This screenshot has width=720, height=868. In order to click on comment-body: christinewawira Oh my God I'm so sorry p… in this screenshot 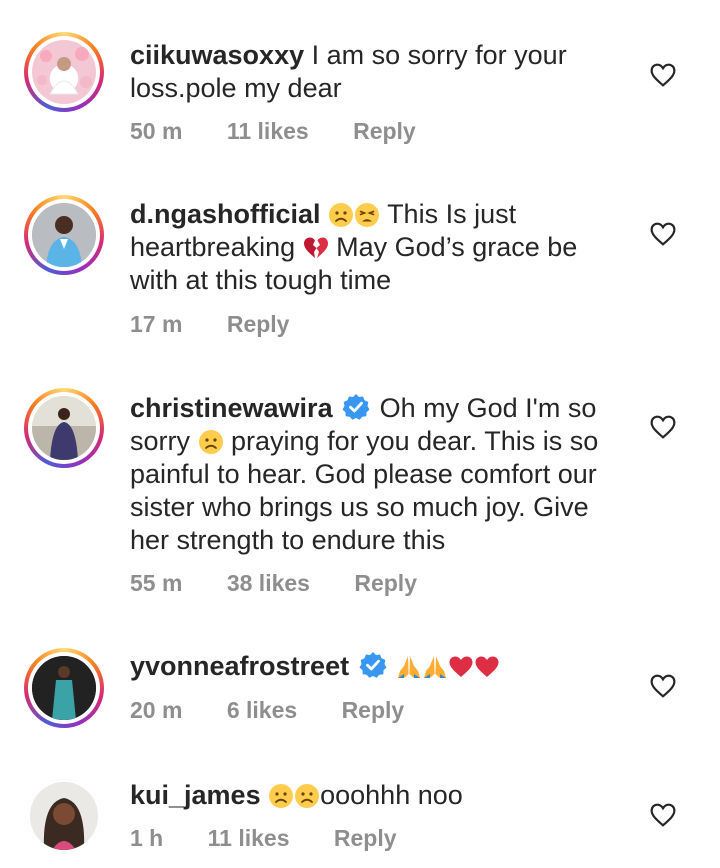, I will do `click(380, 474)`.